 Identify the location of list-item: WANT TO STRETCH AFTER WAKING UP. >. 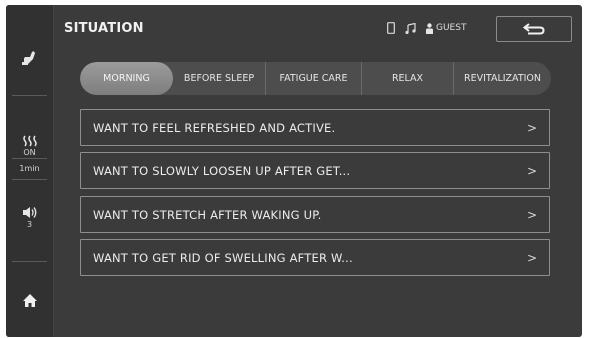
(315, 214).